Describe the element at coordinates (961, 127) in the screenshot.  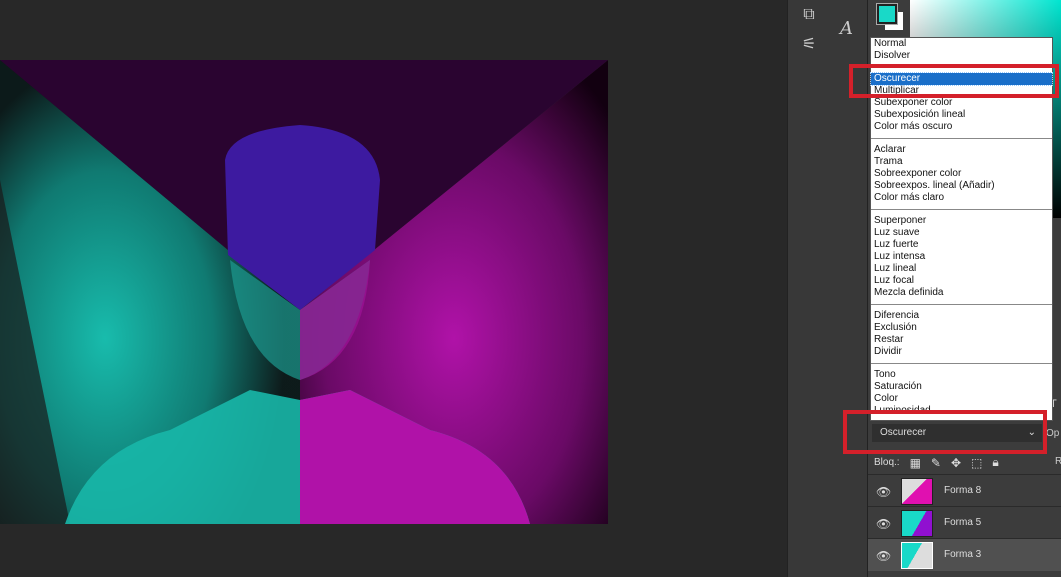
I see `blend-option: Color más oscuro` at that location.